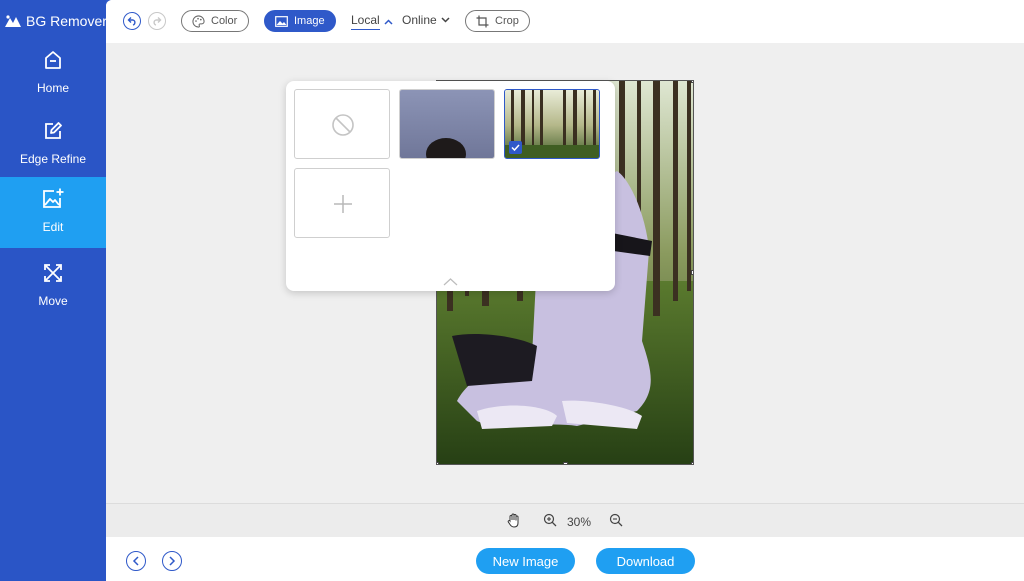 This screenshot has width=1024, height=581. I want to click on ban-icon, so click(343, 125).